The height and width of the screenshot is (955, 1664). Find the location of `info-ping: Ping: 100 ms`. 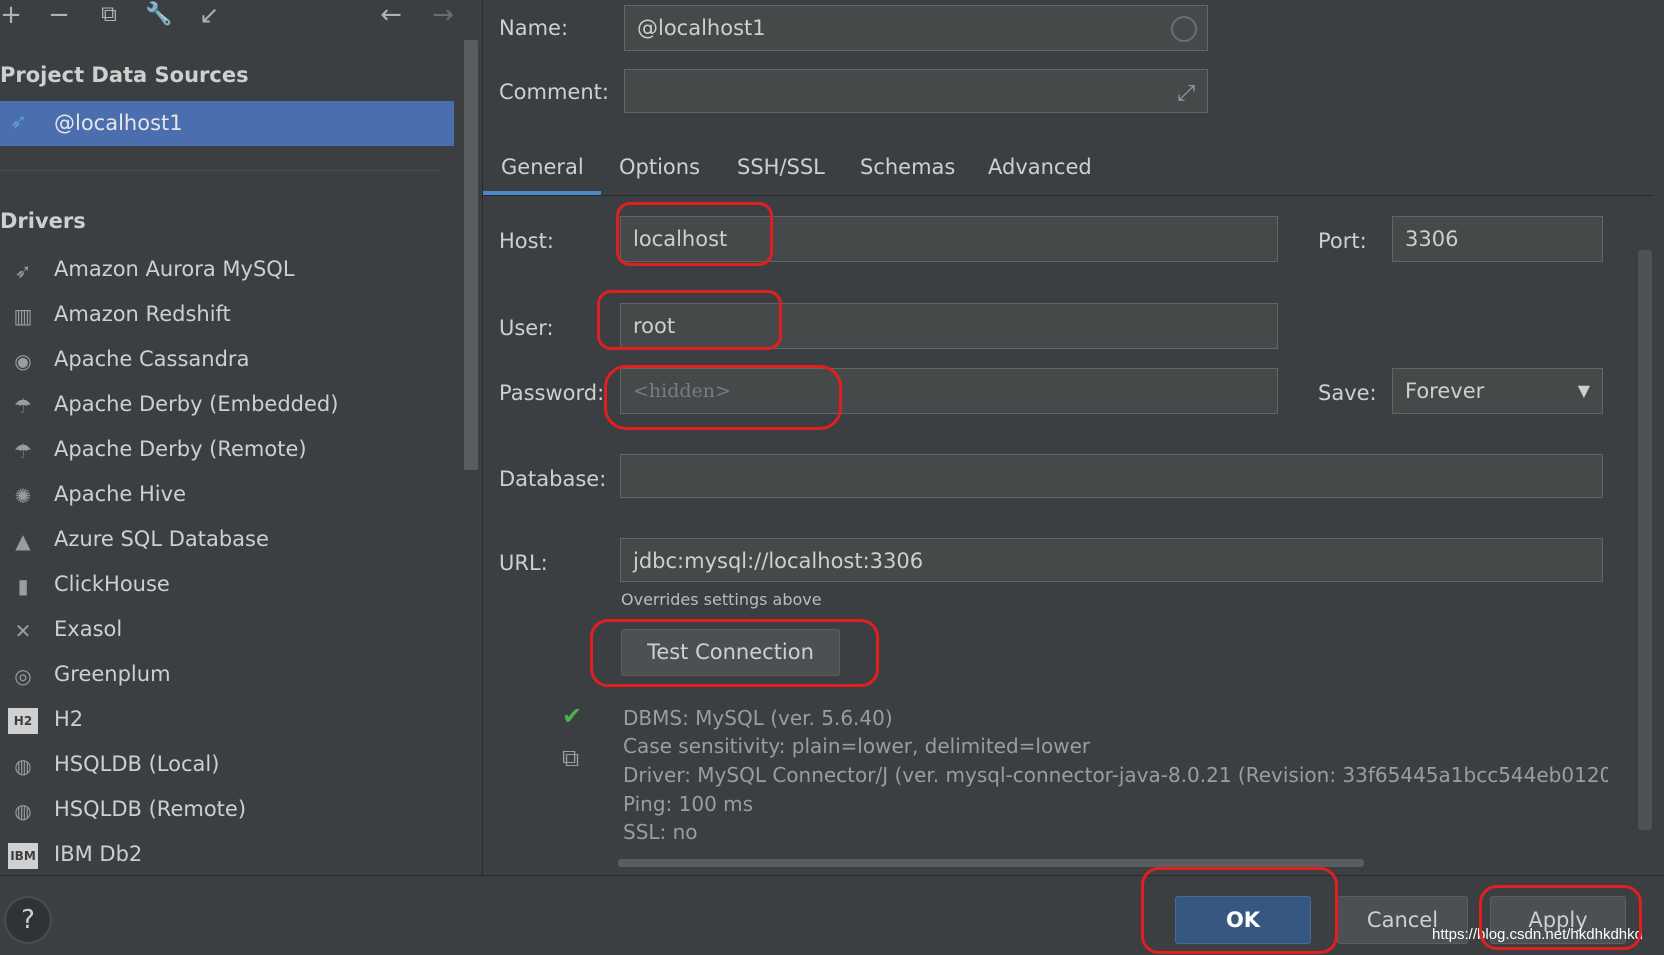

info-ping: Ping: 100 ms is located at coordinates (688, 804).